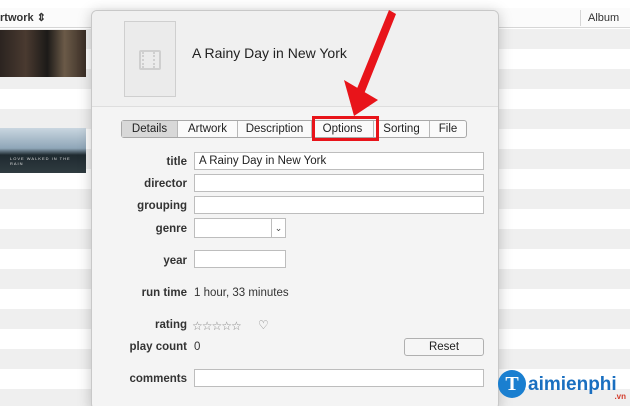 Image resolution: width=630 pixels, height=406 pixels. I want to click on rating-stars: ☆☆☆☆☆, so click(217, 326).